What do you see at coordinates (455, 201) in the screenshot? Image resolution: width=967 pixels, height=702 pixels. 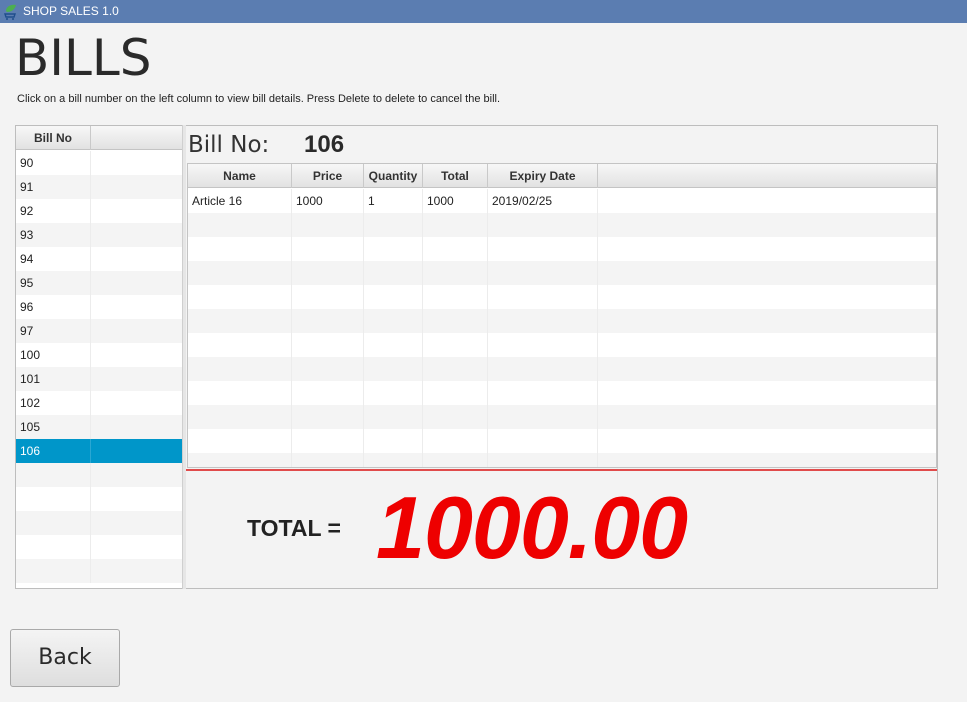 I see `total-cell: 1000` at bounding box center [455, 201].